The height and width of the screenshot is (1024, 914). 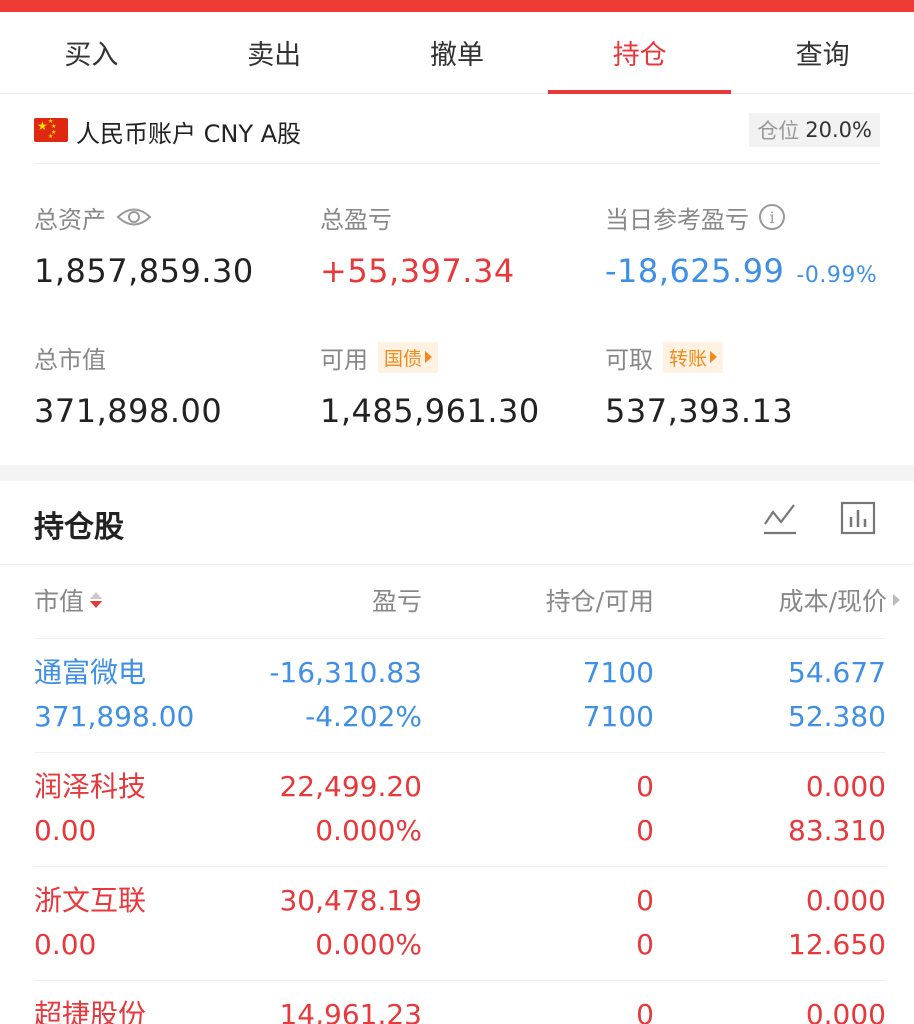 I want to click on market-value-label: 总市值, so click(x=70, y=359).